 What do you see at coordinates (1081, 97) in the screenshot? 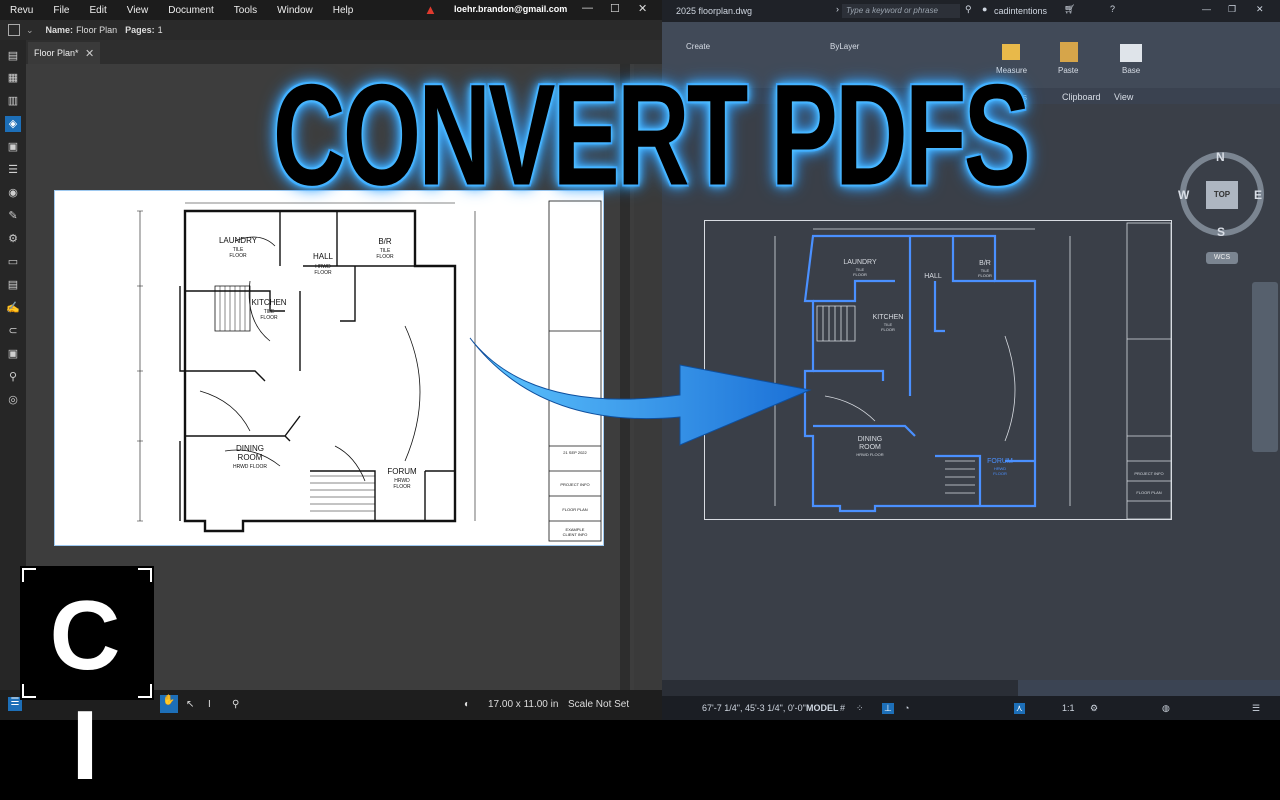
I see `clipboard-panel: Clipboard` at bounding box center [1081, 97].